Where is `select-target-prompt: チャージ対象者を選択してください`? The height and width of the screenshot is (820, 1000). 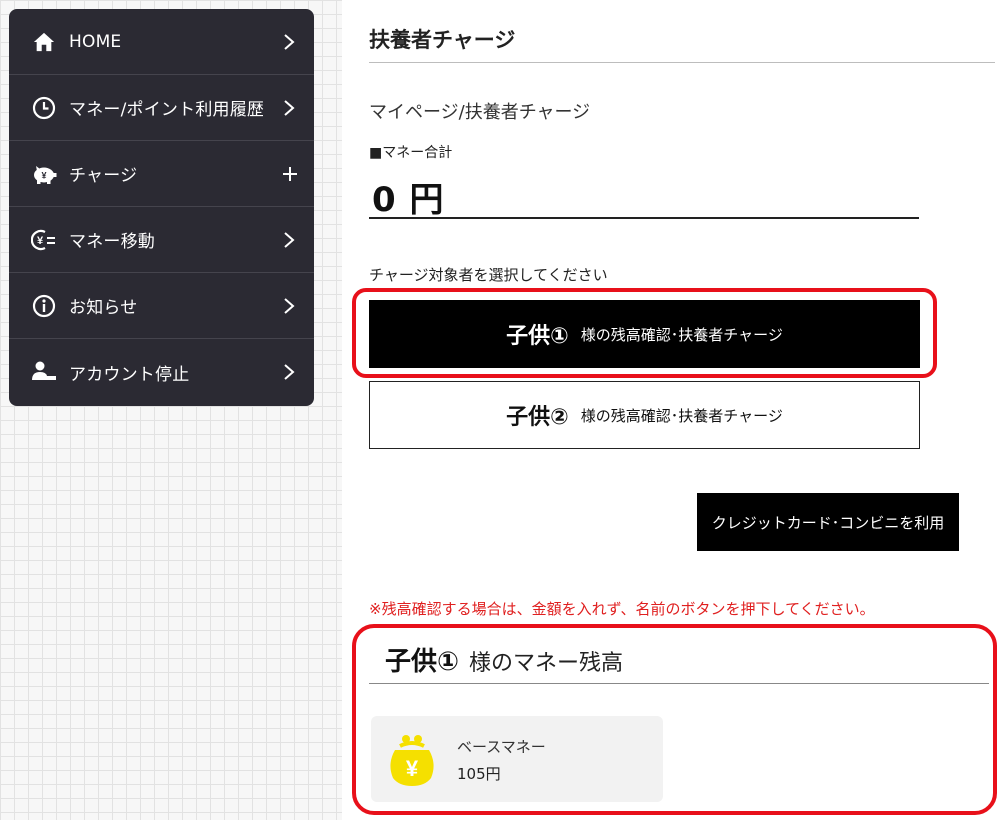 select-target-prompt: チャージ対象者を選択してください is located at coordinates (488, 275).